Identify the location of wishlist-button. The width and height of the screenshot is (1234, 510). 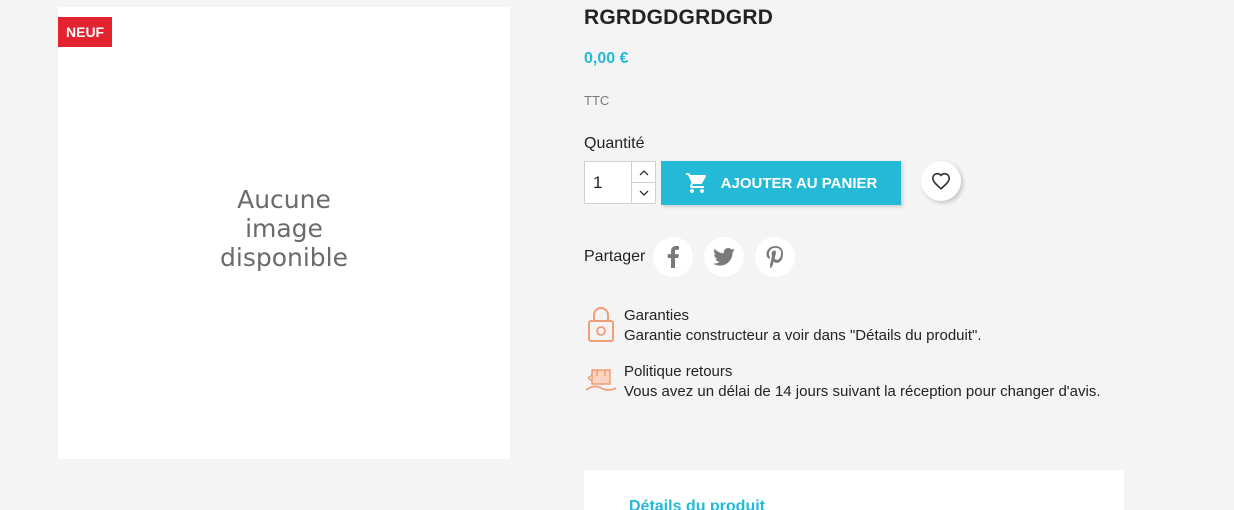
(941, 181).